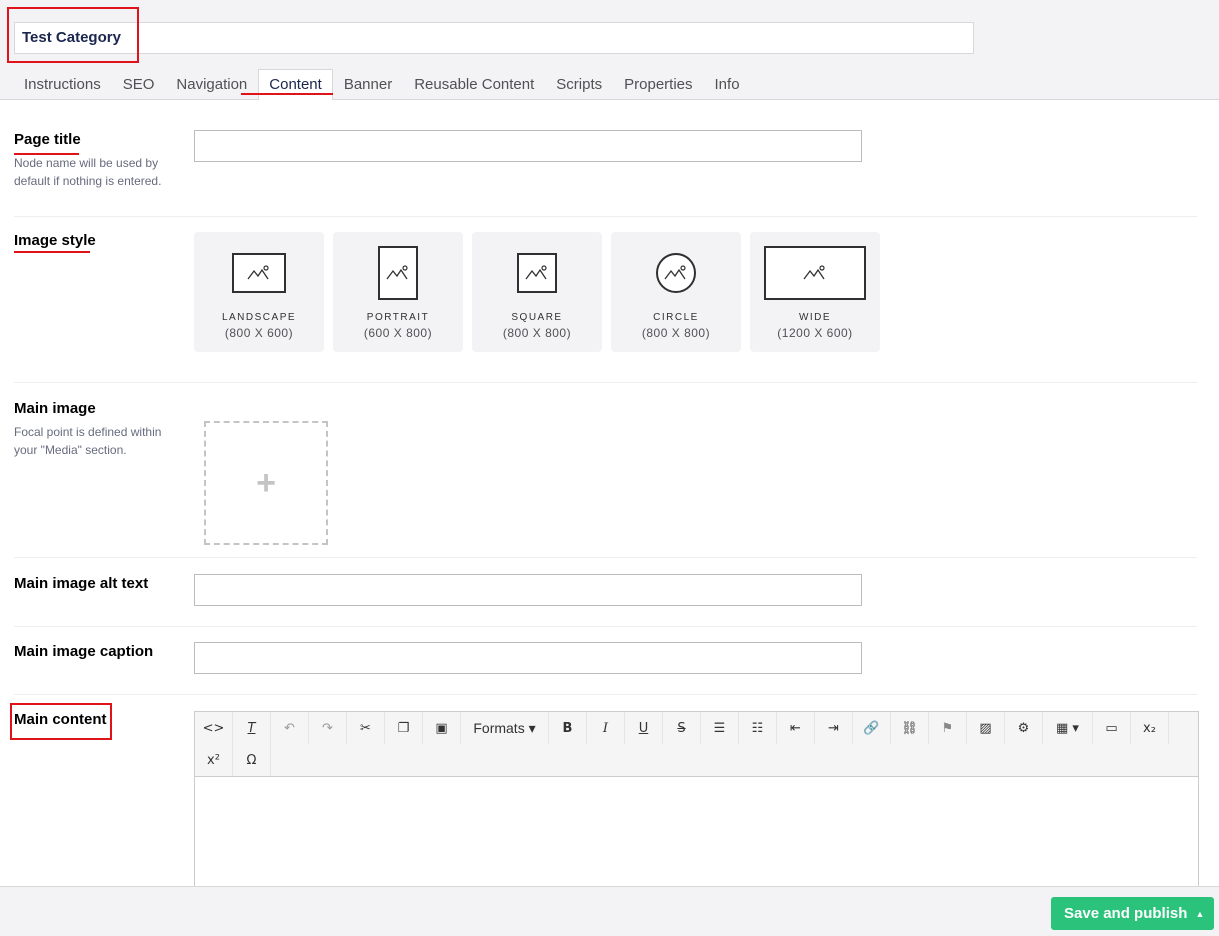  What do you see at coordinates (676, 273) in the screenshot?
I see `circle-frame-icon` at bounding box center [676, 273].